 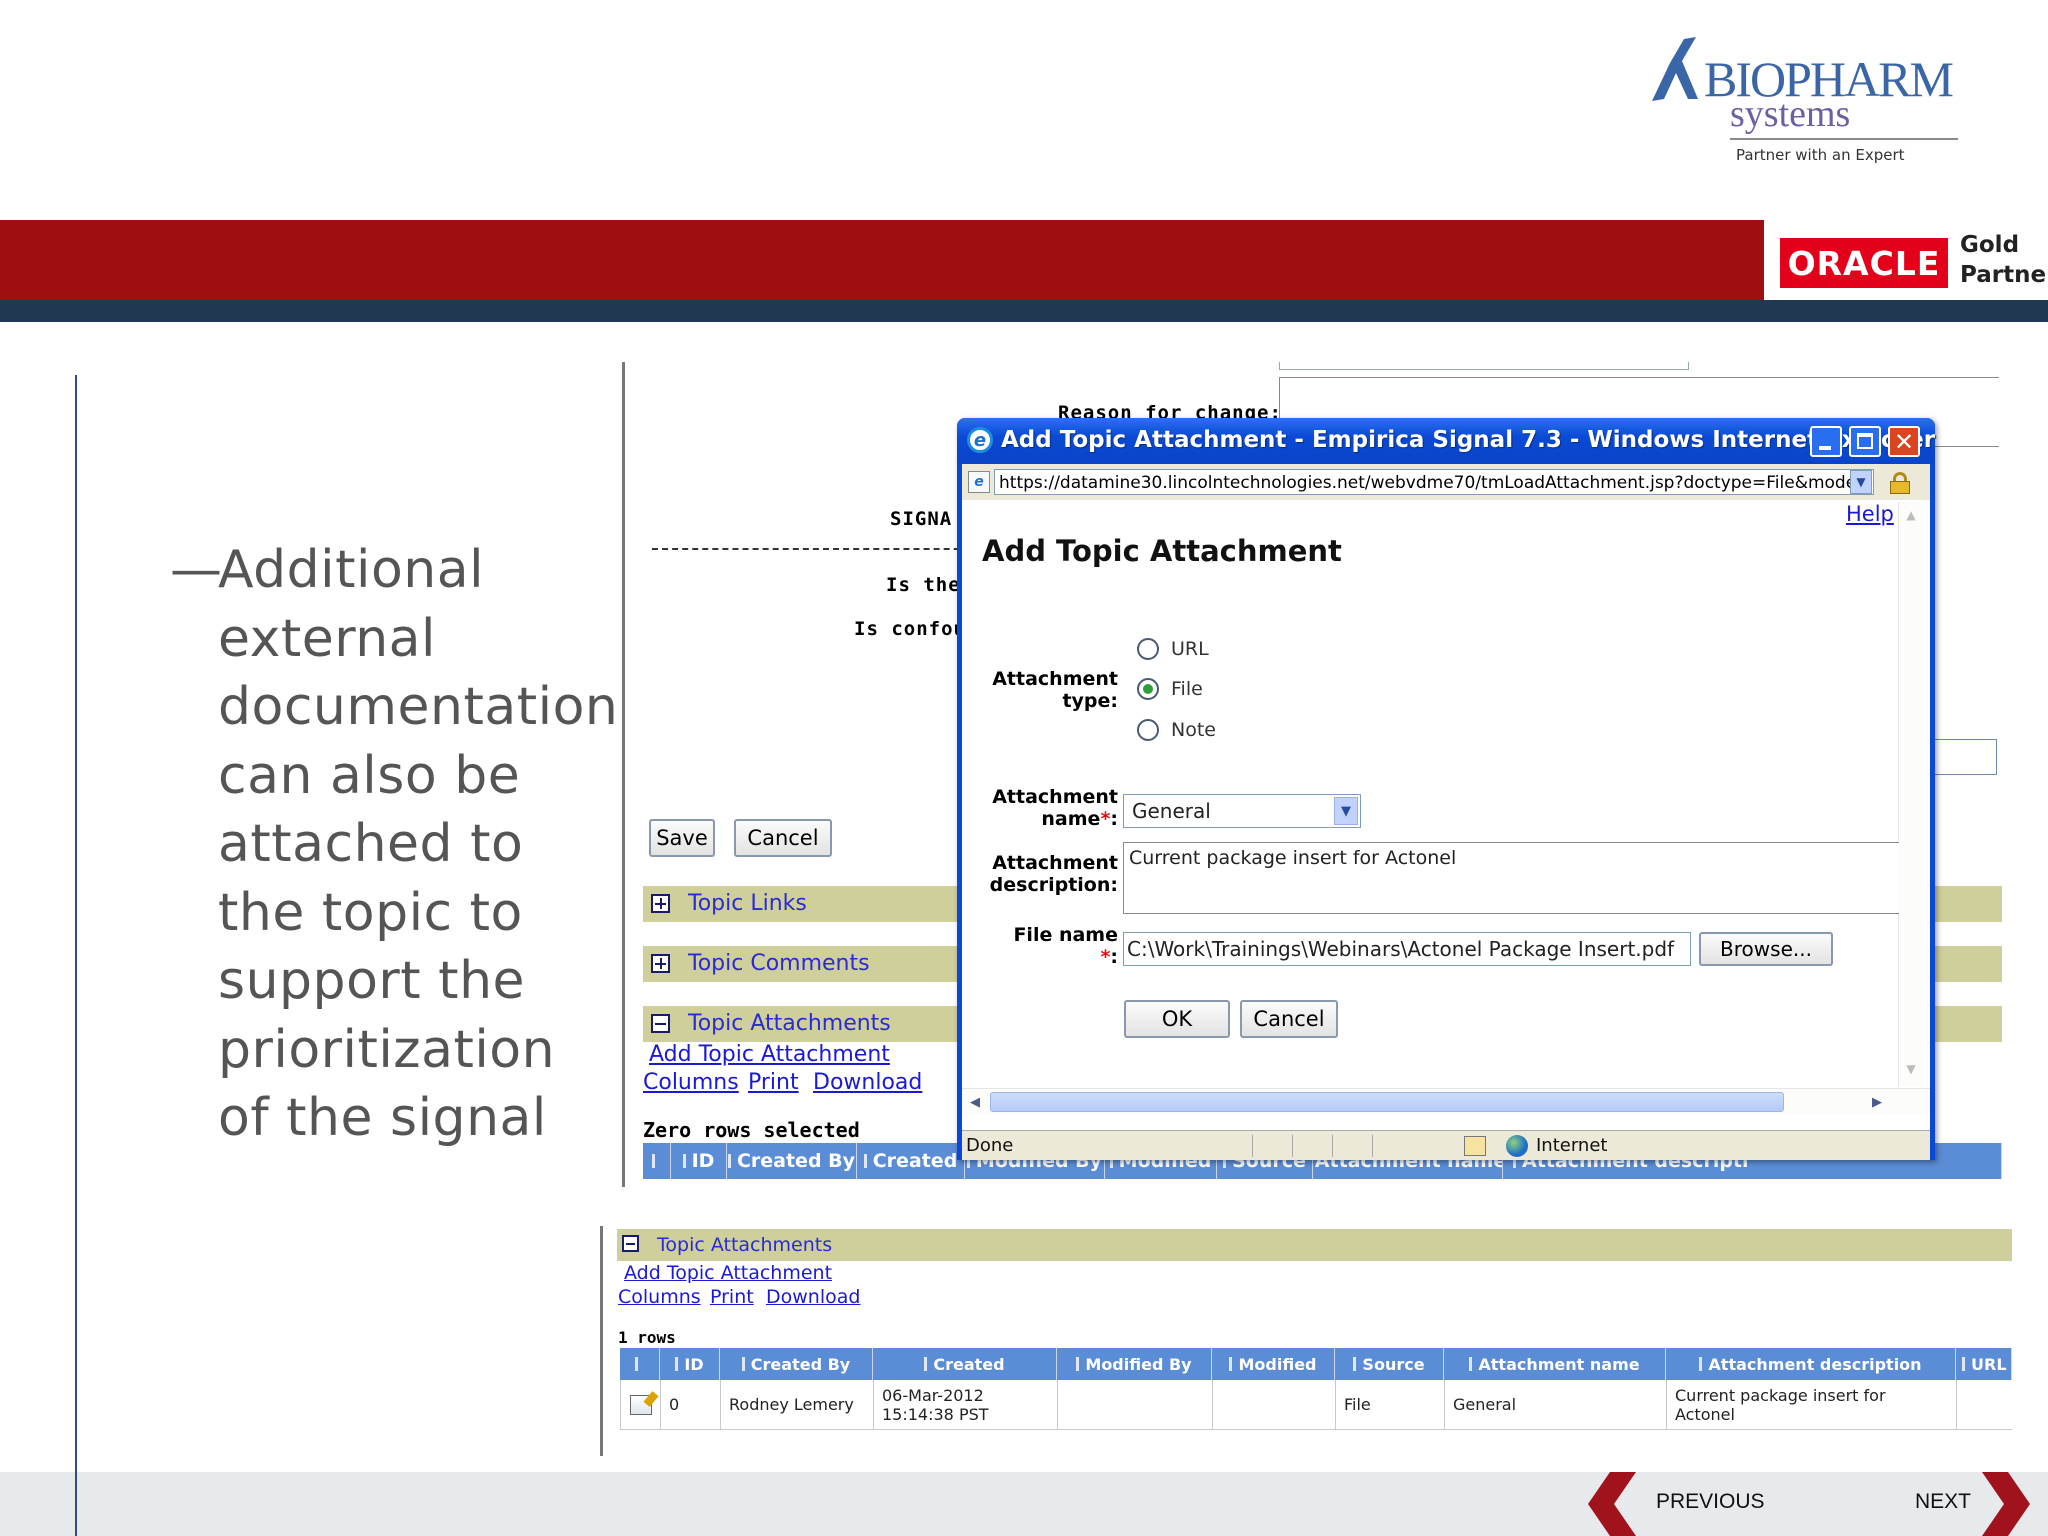 I want to click on attachment-name-value: General, so click(x=1171, y=811).